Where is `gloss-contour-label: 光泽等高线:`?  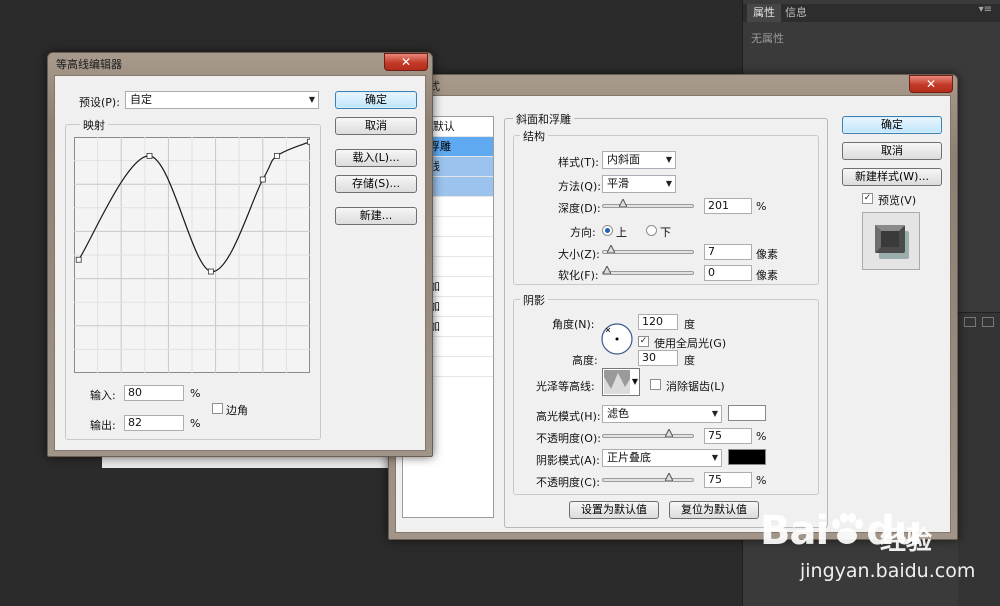 gloss-contour-label: 光泽等高线: is located at coordinates (565, 386).